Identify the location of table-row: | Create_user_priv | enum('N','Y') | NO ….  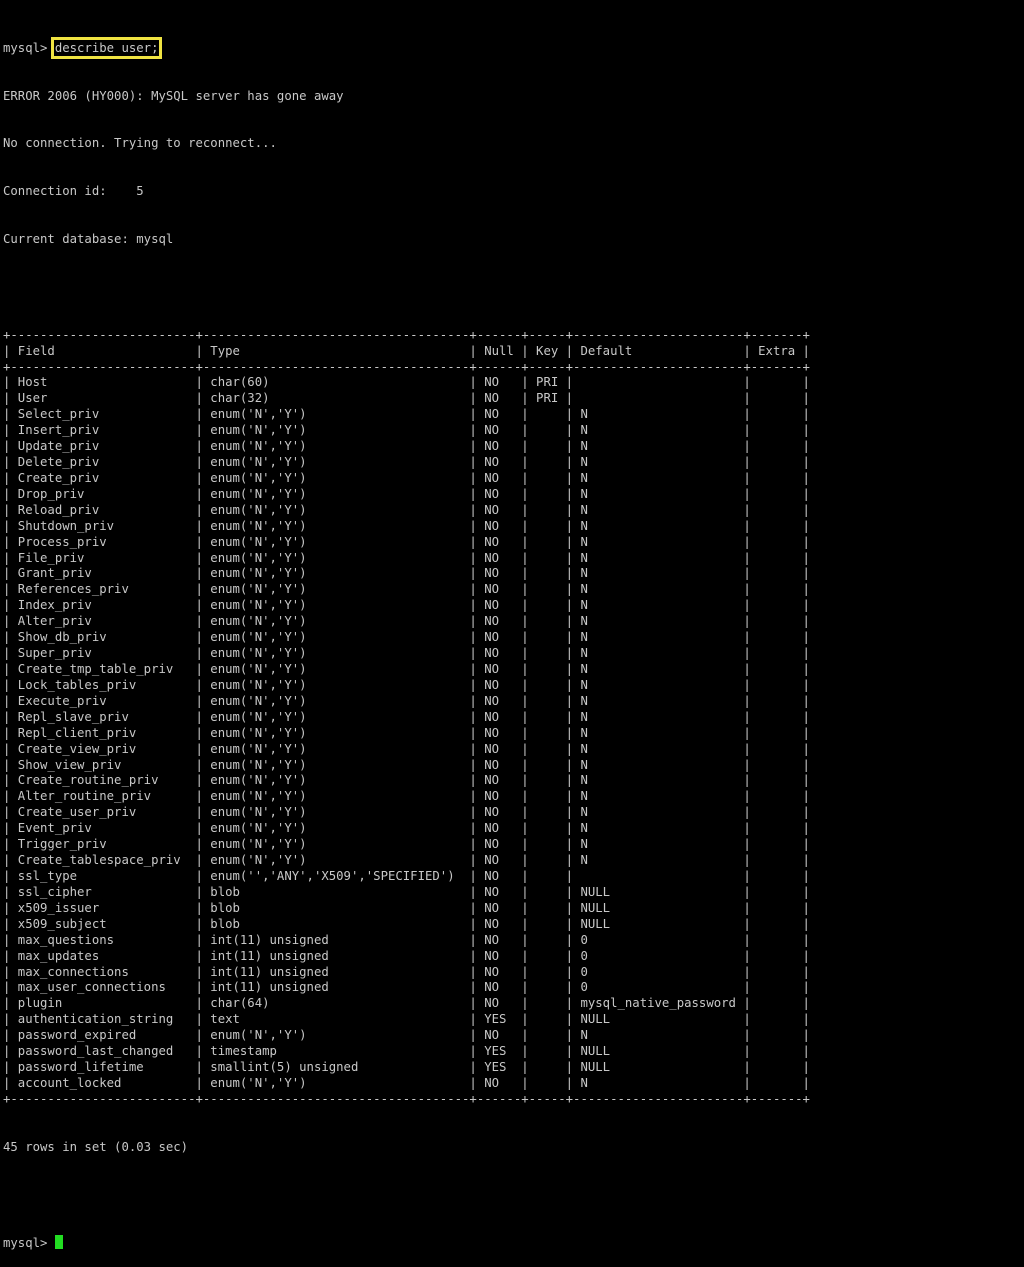
(406, 812).